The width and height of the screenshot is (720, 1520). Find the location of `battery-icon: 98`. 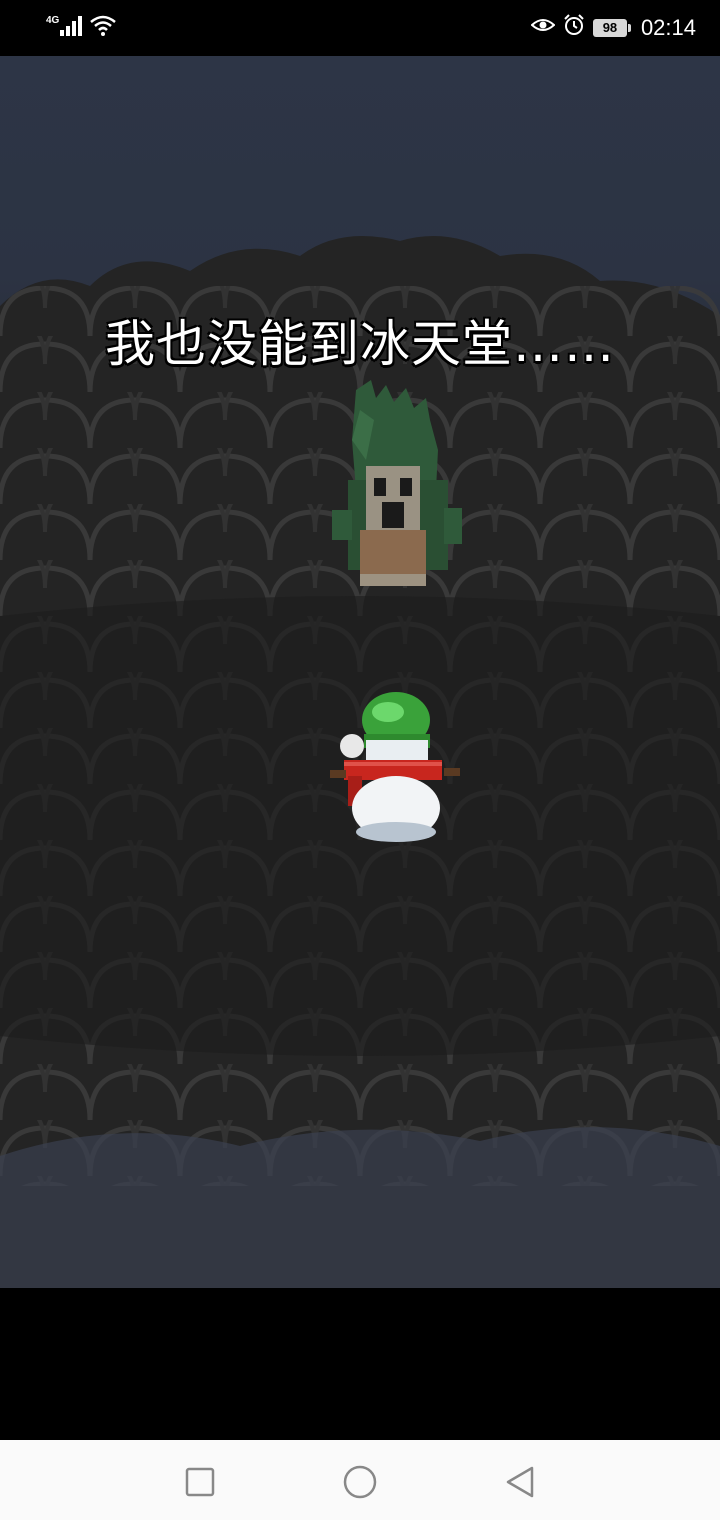

battery-icon: 98 is located at coordinates (611, 27).